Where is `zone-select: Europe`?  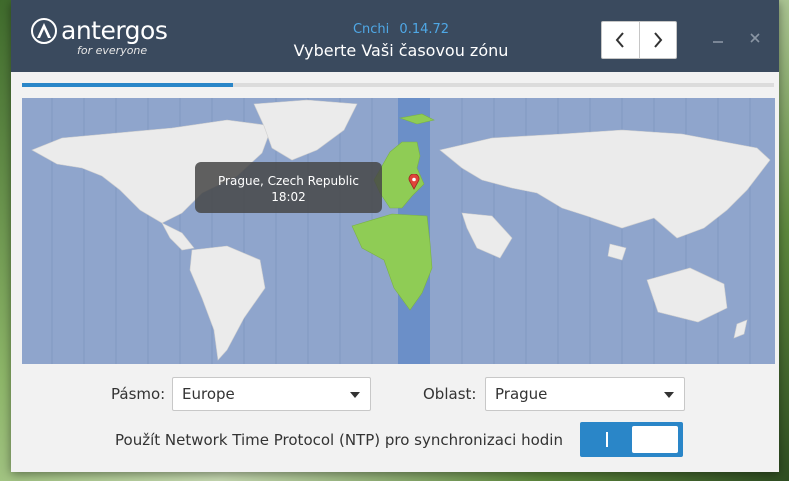
zone-select: Europe is located at coordinates (271, 394).